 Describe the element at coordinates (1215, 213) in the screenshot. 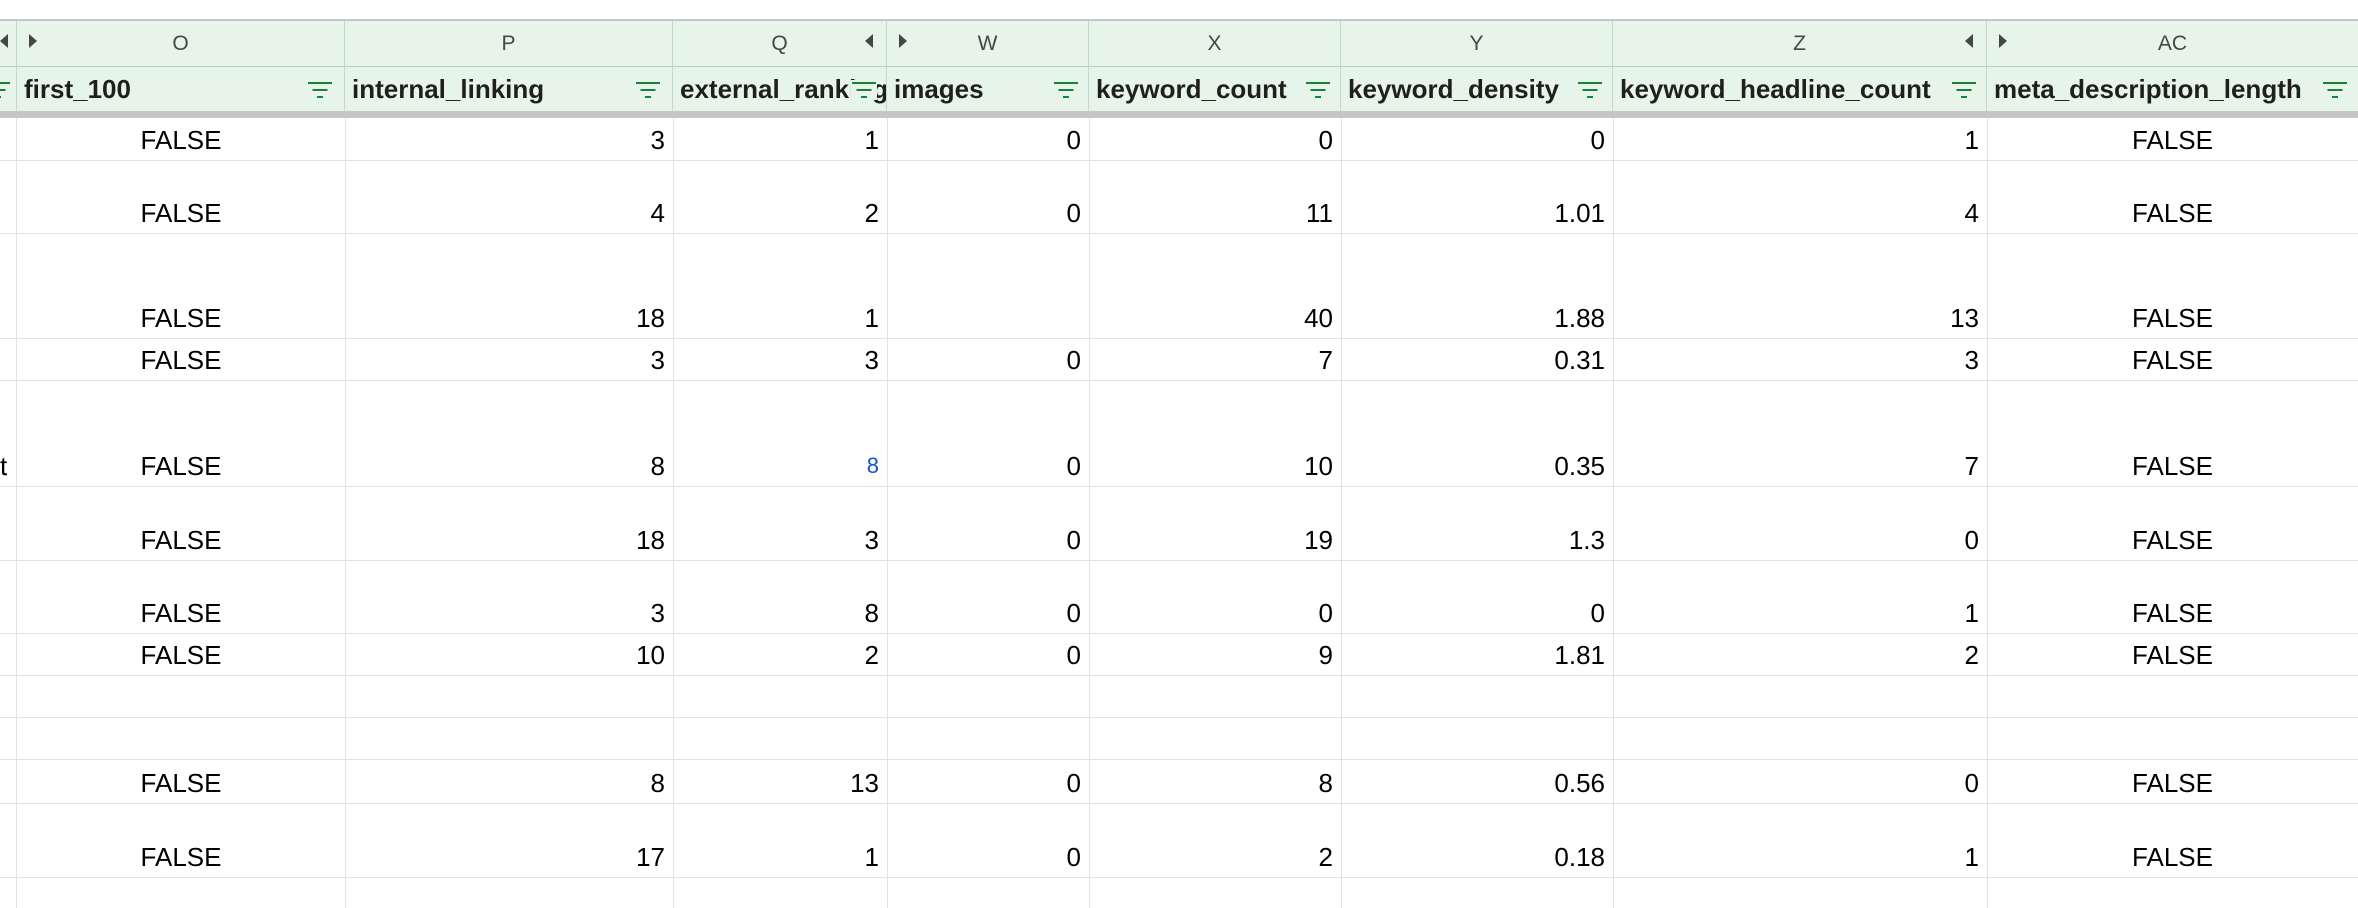

I see `cell-keyword-count: 11` at that location.